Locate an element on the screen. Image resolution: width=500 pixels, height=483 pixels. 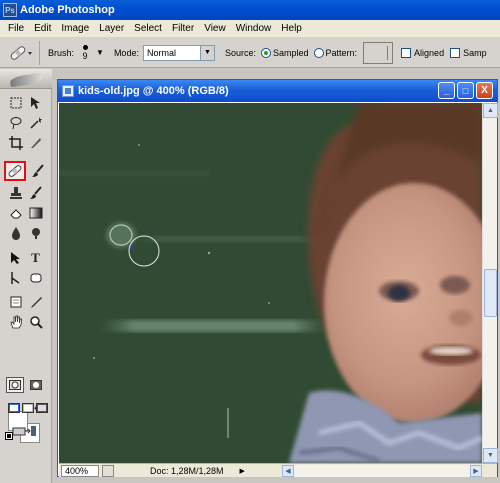
scroll-left-icon: ◀ is located at coordinates (288, 470).